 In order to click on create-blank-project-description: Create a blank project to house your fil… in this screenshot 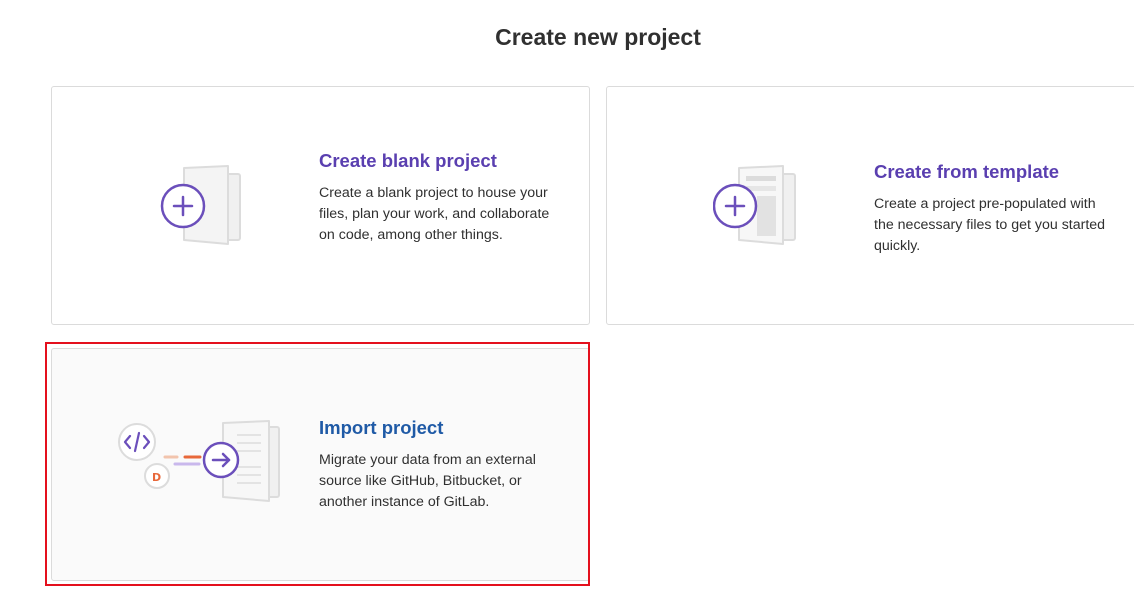, I will do `click(434, 214)`.